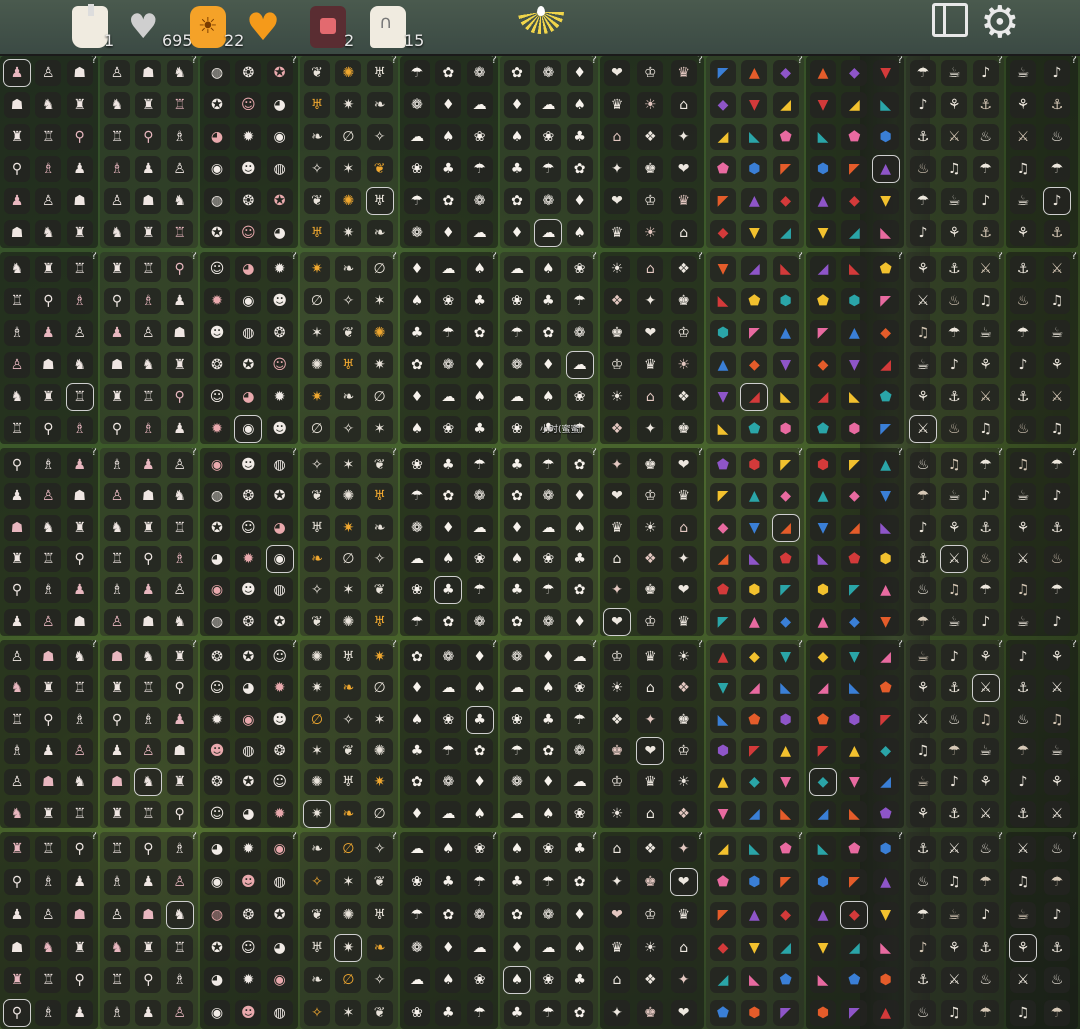  What do you see at coordinates (985, 590) in the screenshot?
I see `cosmetic-slot-props: ☂` at bounding box center [985, 590].